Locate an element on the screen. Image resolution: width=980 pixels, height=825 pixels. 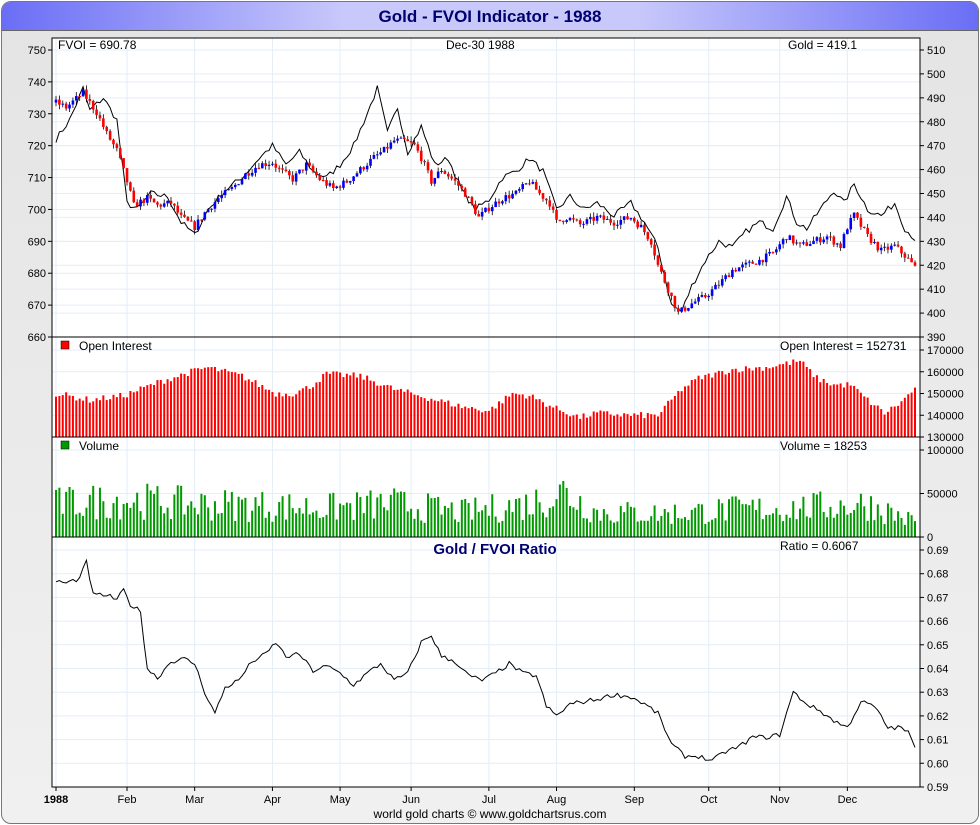
y-tick-label: 0.60 is located at coordinates (937, 764).